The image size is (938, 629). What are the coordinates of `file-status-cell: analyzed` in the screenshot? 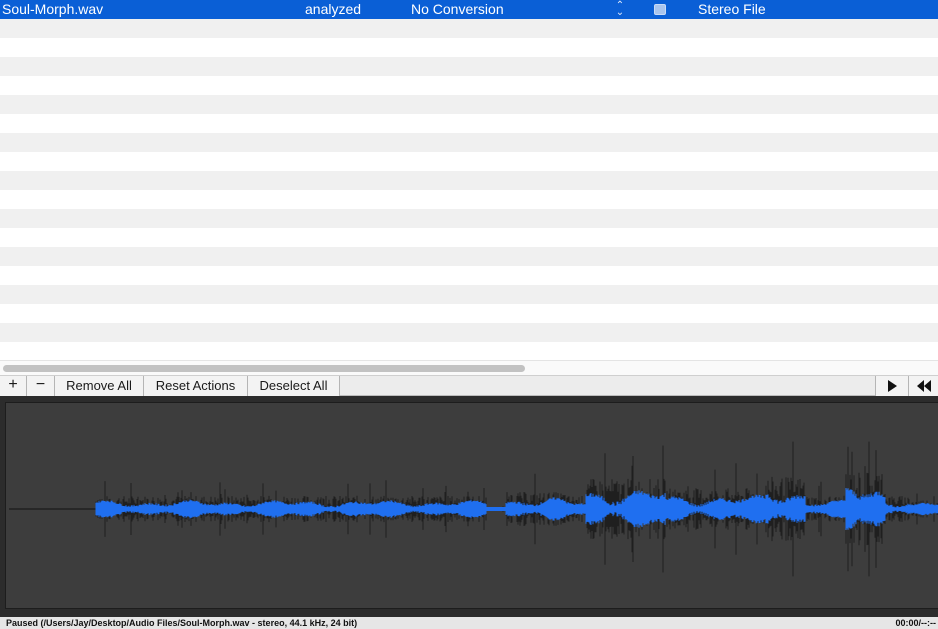 It's located at (333, 9).